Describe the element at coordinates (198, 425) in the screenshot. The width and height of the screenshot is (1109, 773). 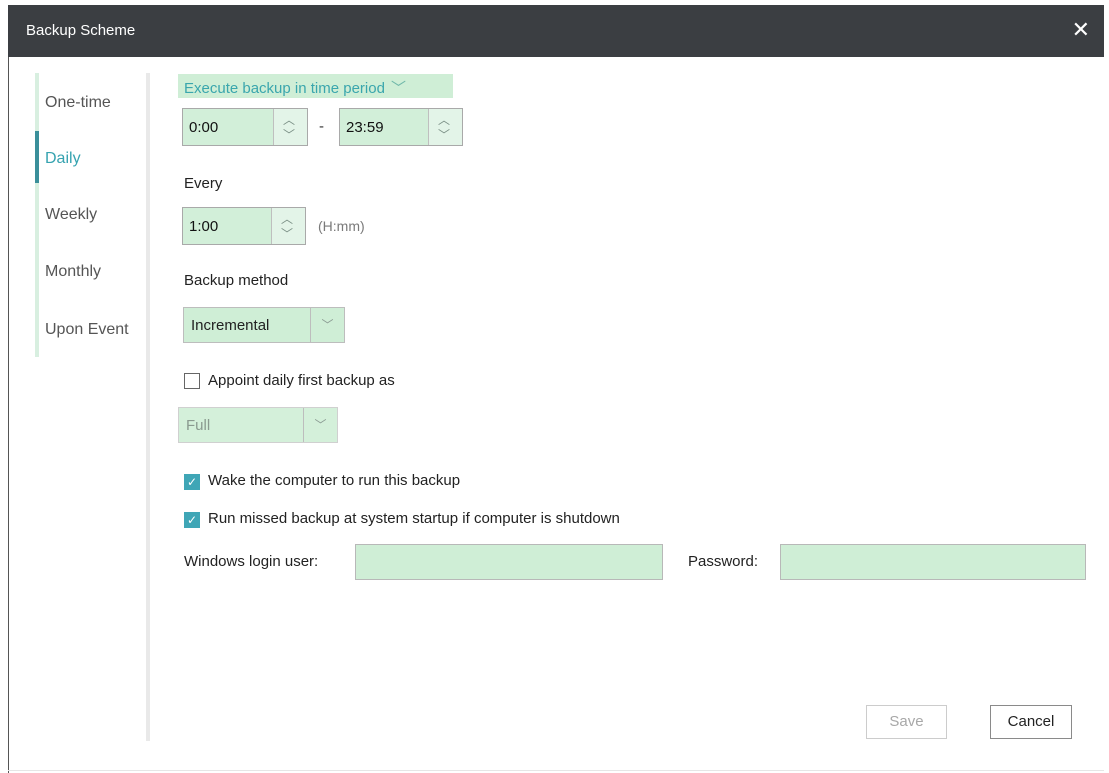
I see `first-backup-type-value: Full` at that location.